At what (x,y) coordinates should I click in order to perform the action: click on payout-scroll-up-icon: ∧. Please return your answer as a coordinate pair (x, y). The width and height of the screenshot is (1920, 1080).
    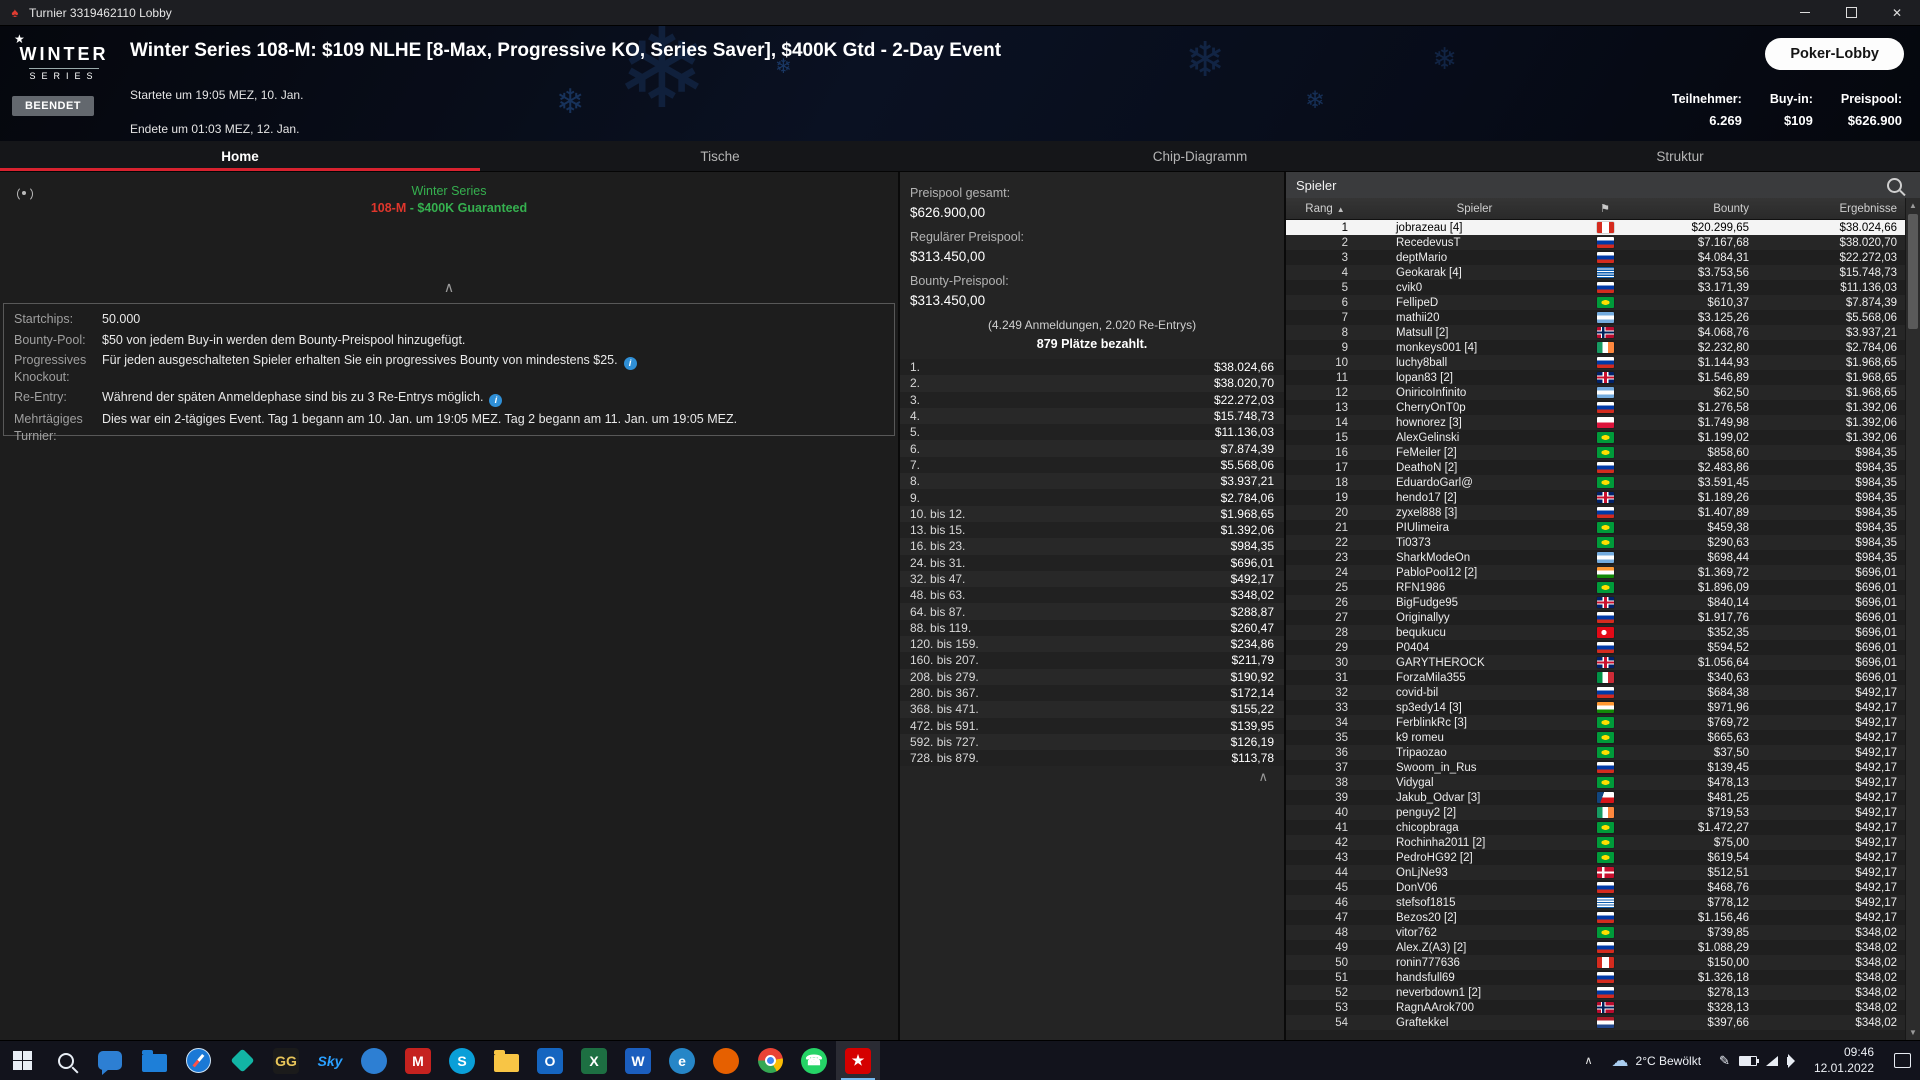
    Looking at the image, I should click on (1092, 775).